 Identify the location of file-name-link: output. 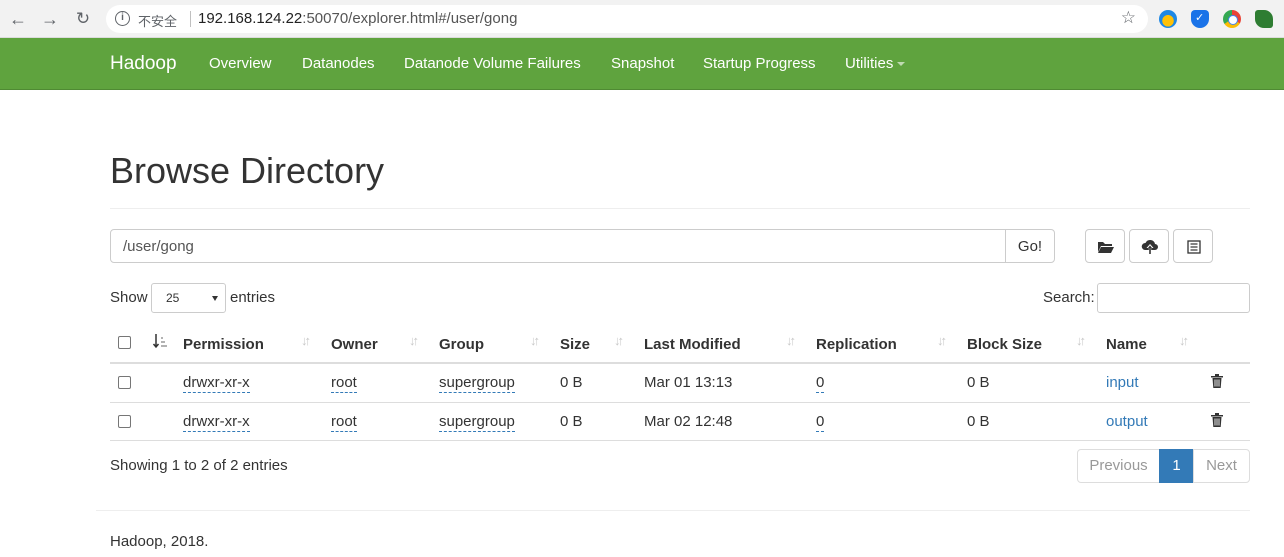
(1127, 421).